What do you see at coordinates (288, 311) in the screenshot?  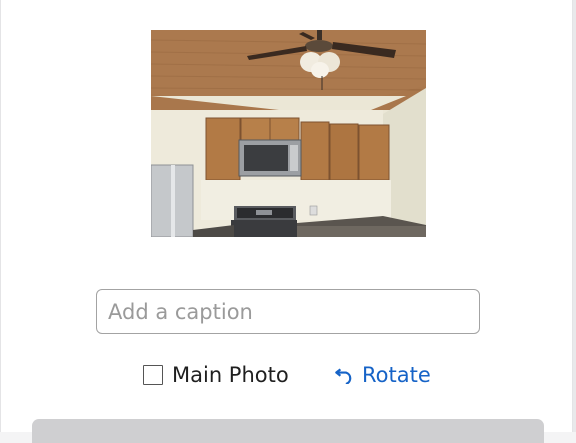 I see `caption-input` at bounding box center [288, 311].